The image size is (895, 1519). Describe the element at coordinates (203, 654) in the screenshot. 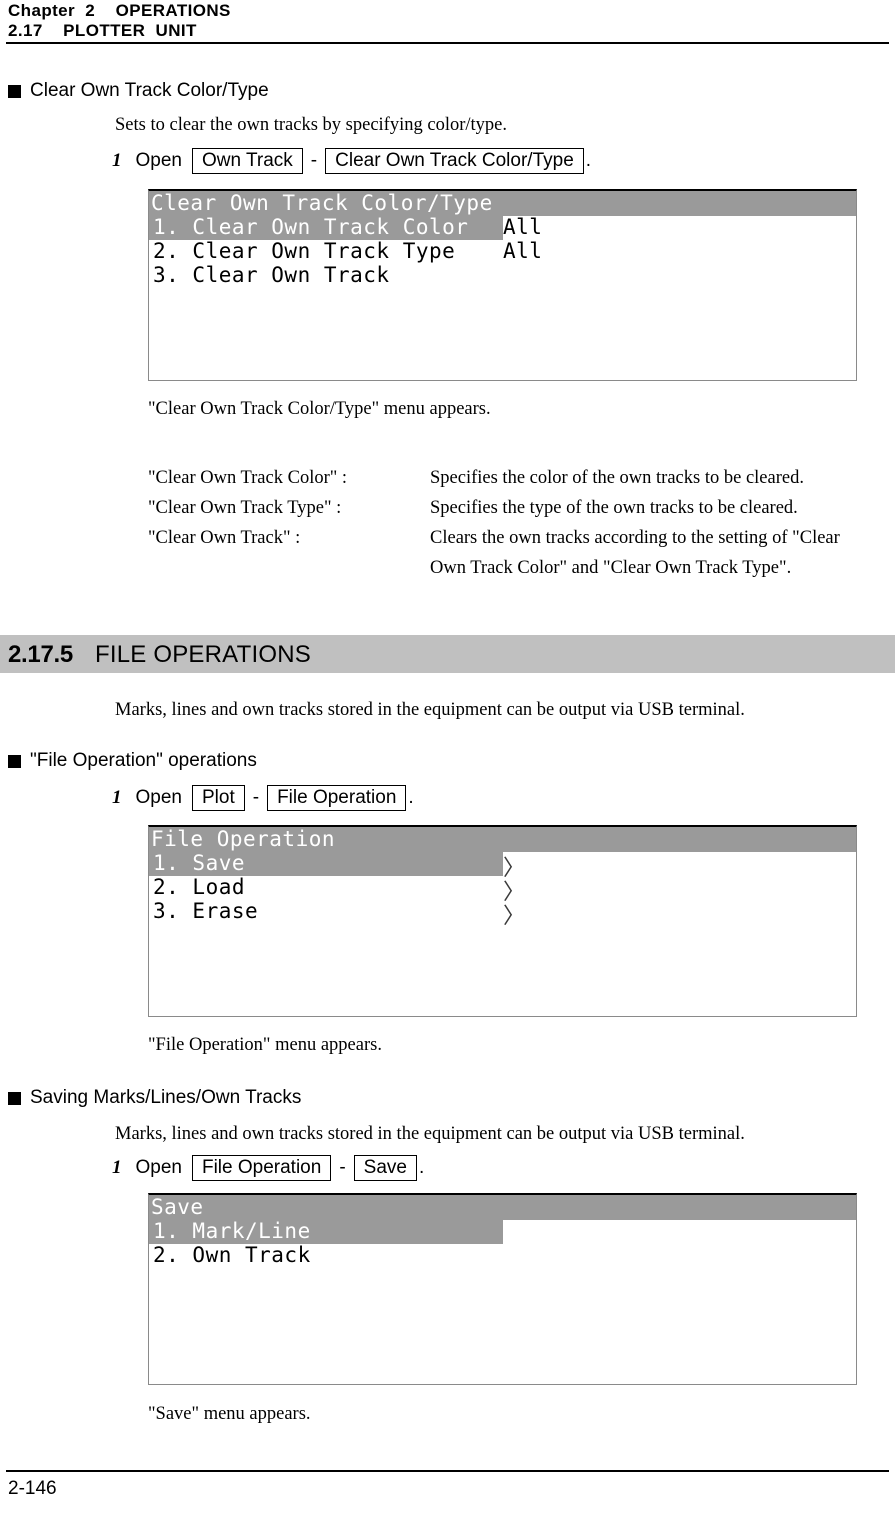

I see `section-title: FILE OPERATIONS` at that location.